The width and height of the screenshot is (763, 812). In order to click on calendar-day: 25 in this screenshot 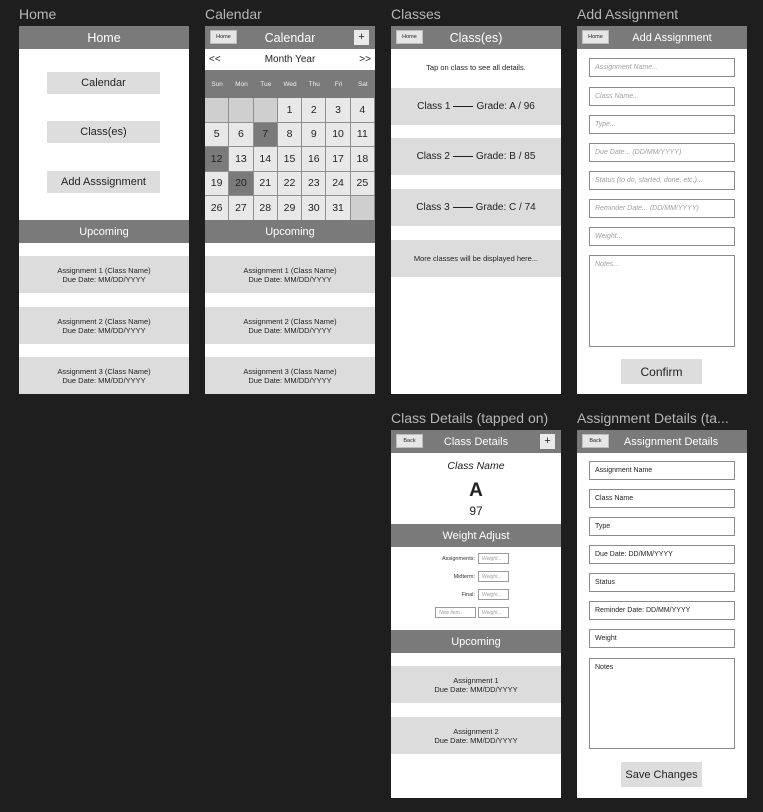, I will do `click(362, 183)`.